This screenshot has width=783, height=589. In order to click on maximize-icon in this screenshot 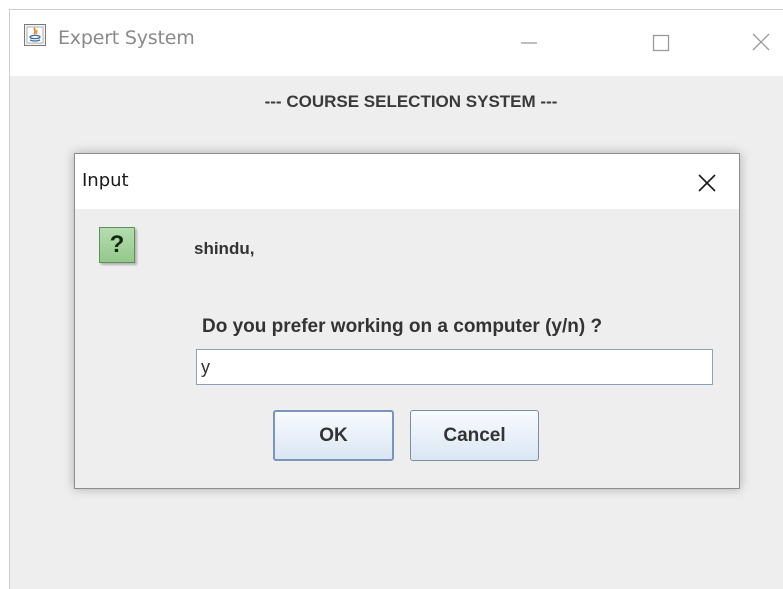, I will do `click(661, 40)`.